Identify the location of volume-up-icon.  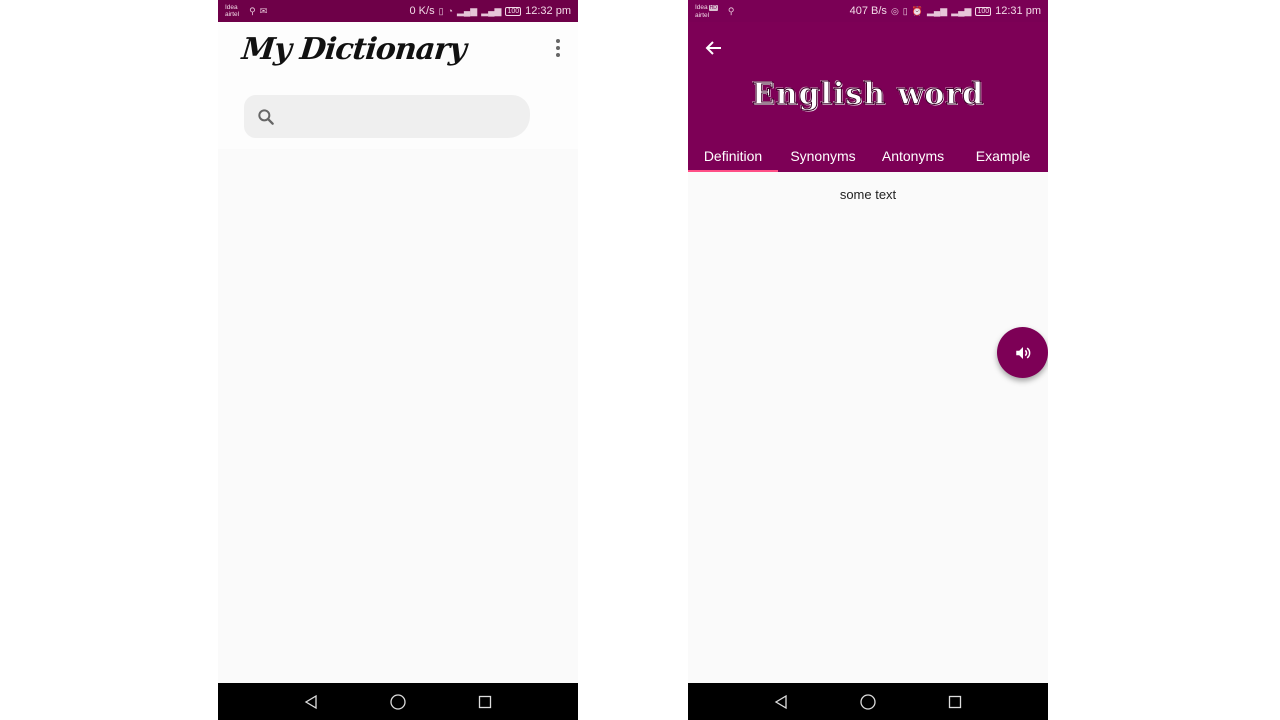
(1022, 352).